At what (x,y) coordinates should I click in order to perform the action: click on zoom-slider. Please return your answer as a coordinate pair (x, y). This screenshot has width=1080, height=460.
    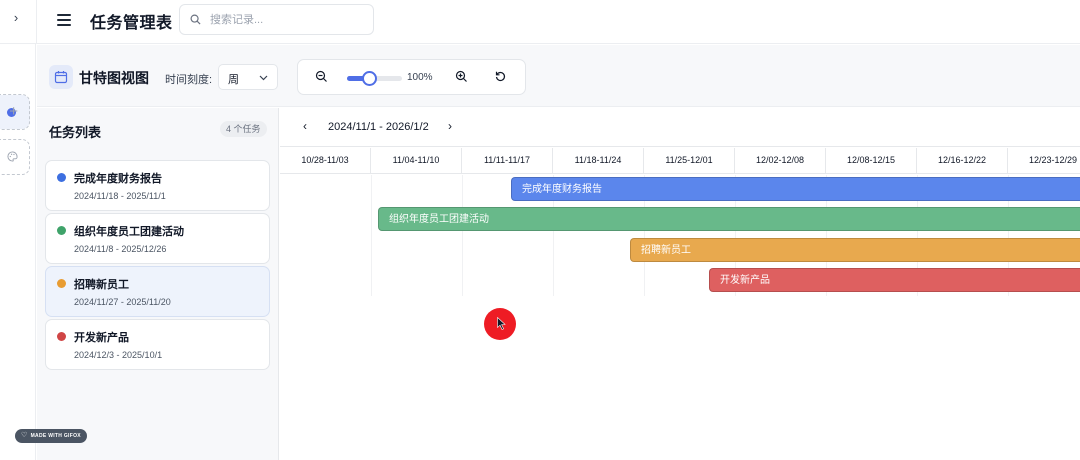
    Looking at the image, I should click on (374, 78).